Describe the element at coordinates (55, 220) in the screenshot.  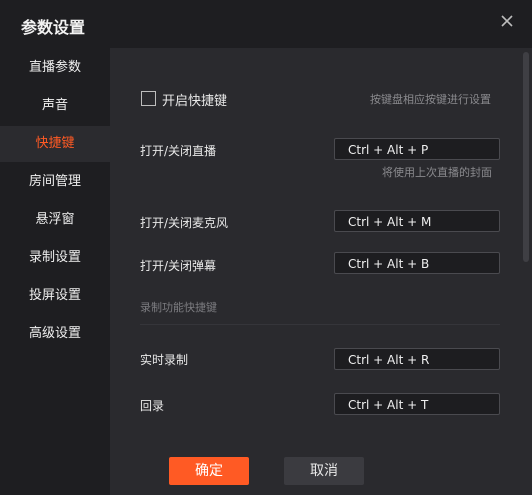
I see `sidebar-item-floating-window: 悬浮窗` at that location.